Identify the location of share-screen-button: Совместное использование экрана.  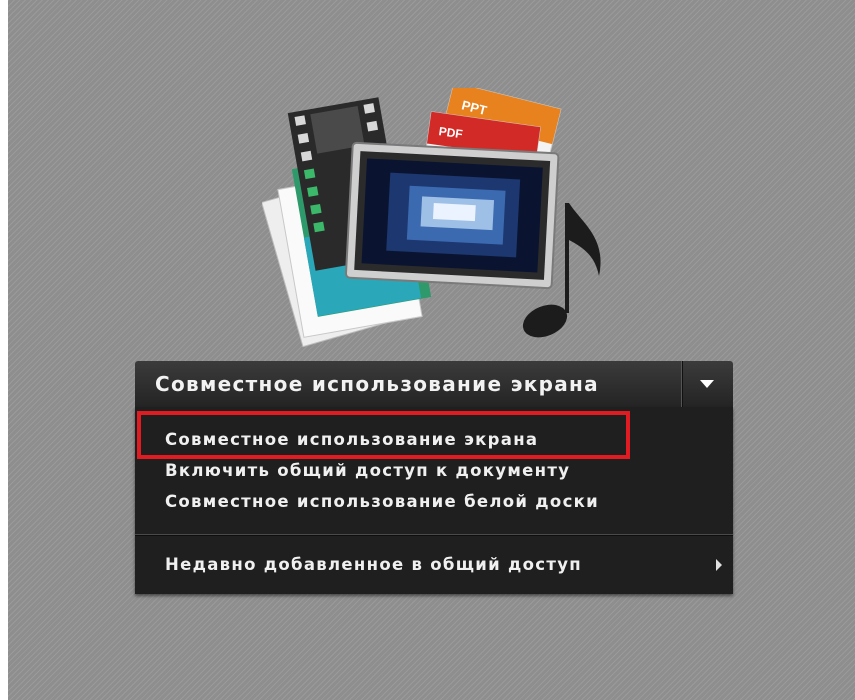
(434, 384).